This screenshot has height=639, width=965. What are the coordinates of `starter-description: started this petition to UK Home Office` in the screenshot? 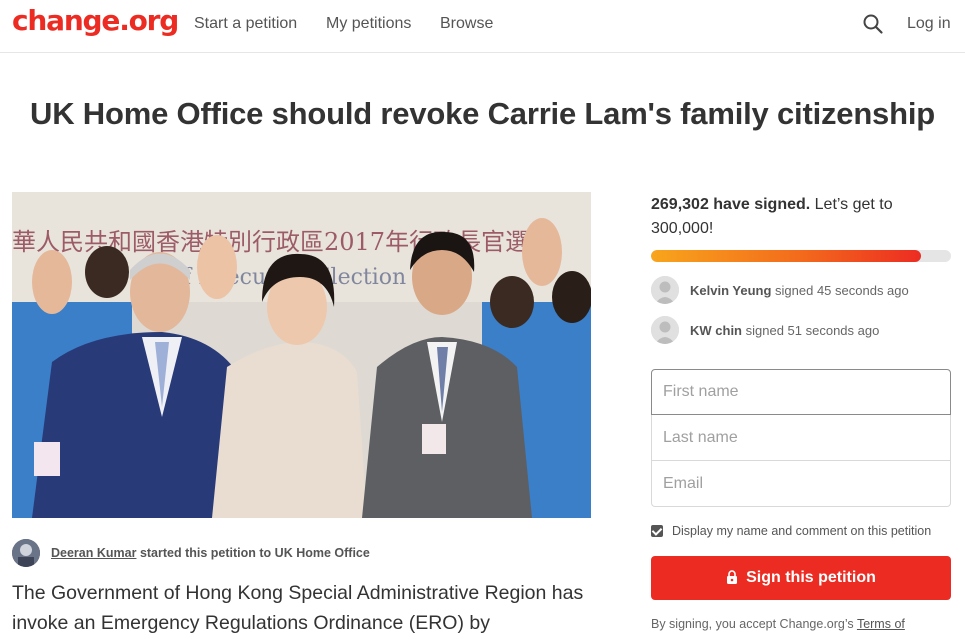 It's located at (254, 553).